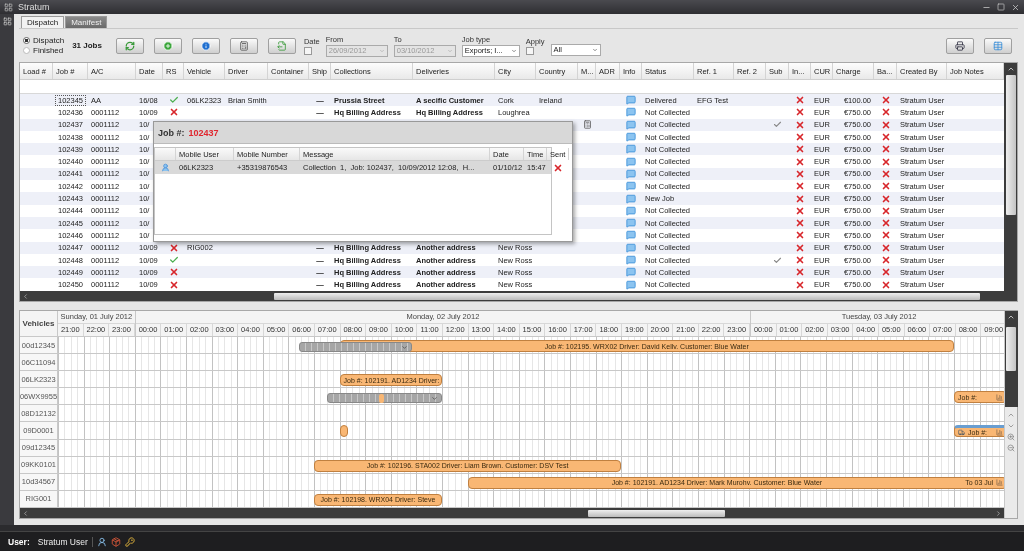  Describe the element at coordinates (63, 541) in the screenshot. I see `user-name: Stratum User` at that location.